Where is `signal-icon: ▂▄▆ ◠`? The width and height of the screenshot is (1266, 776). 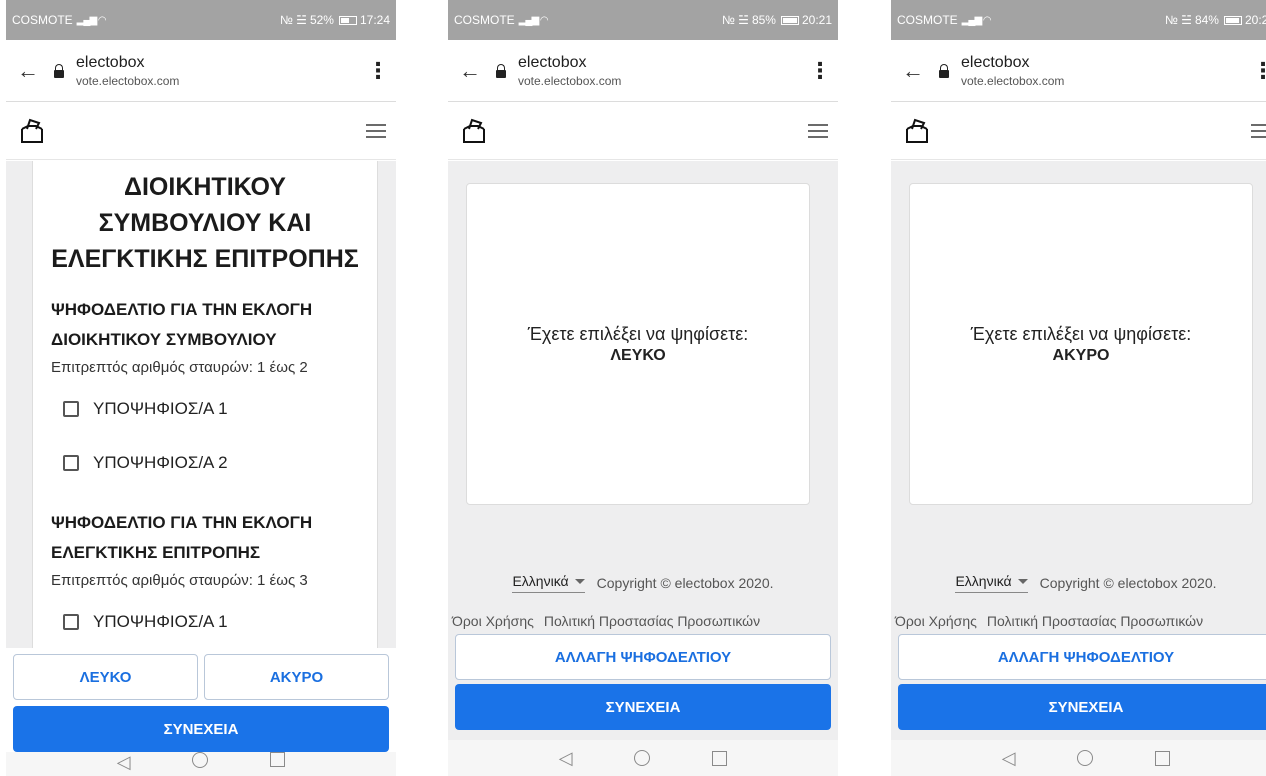
signal-icon: ▂▄▆ ◠ is located at coordinates (91, 20).